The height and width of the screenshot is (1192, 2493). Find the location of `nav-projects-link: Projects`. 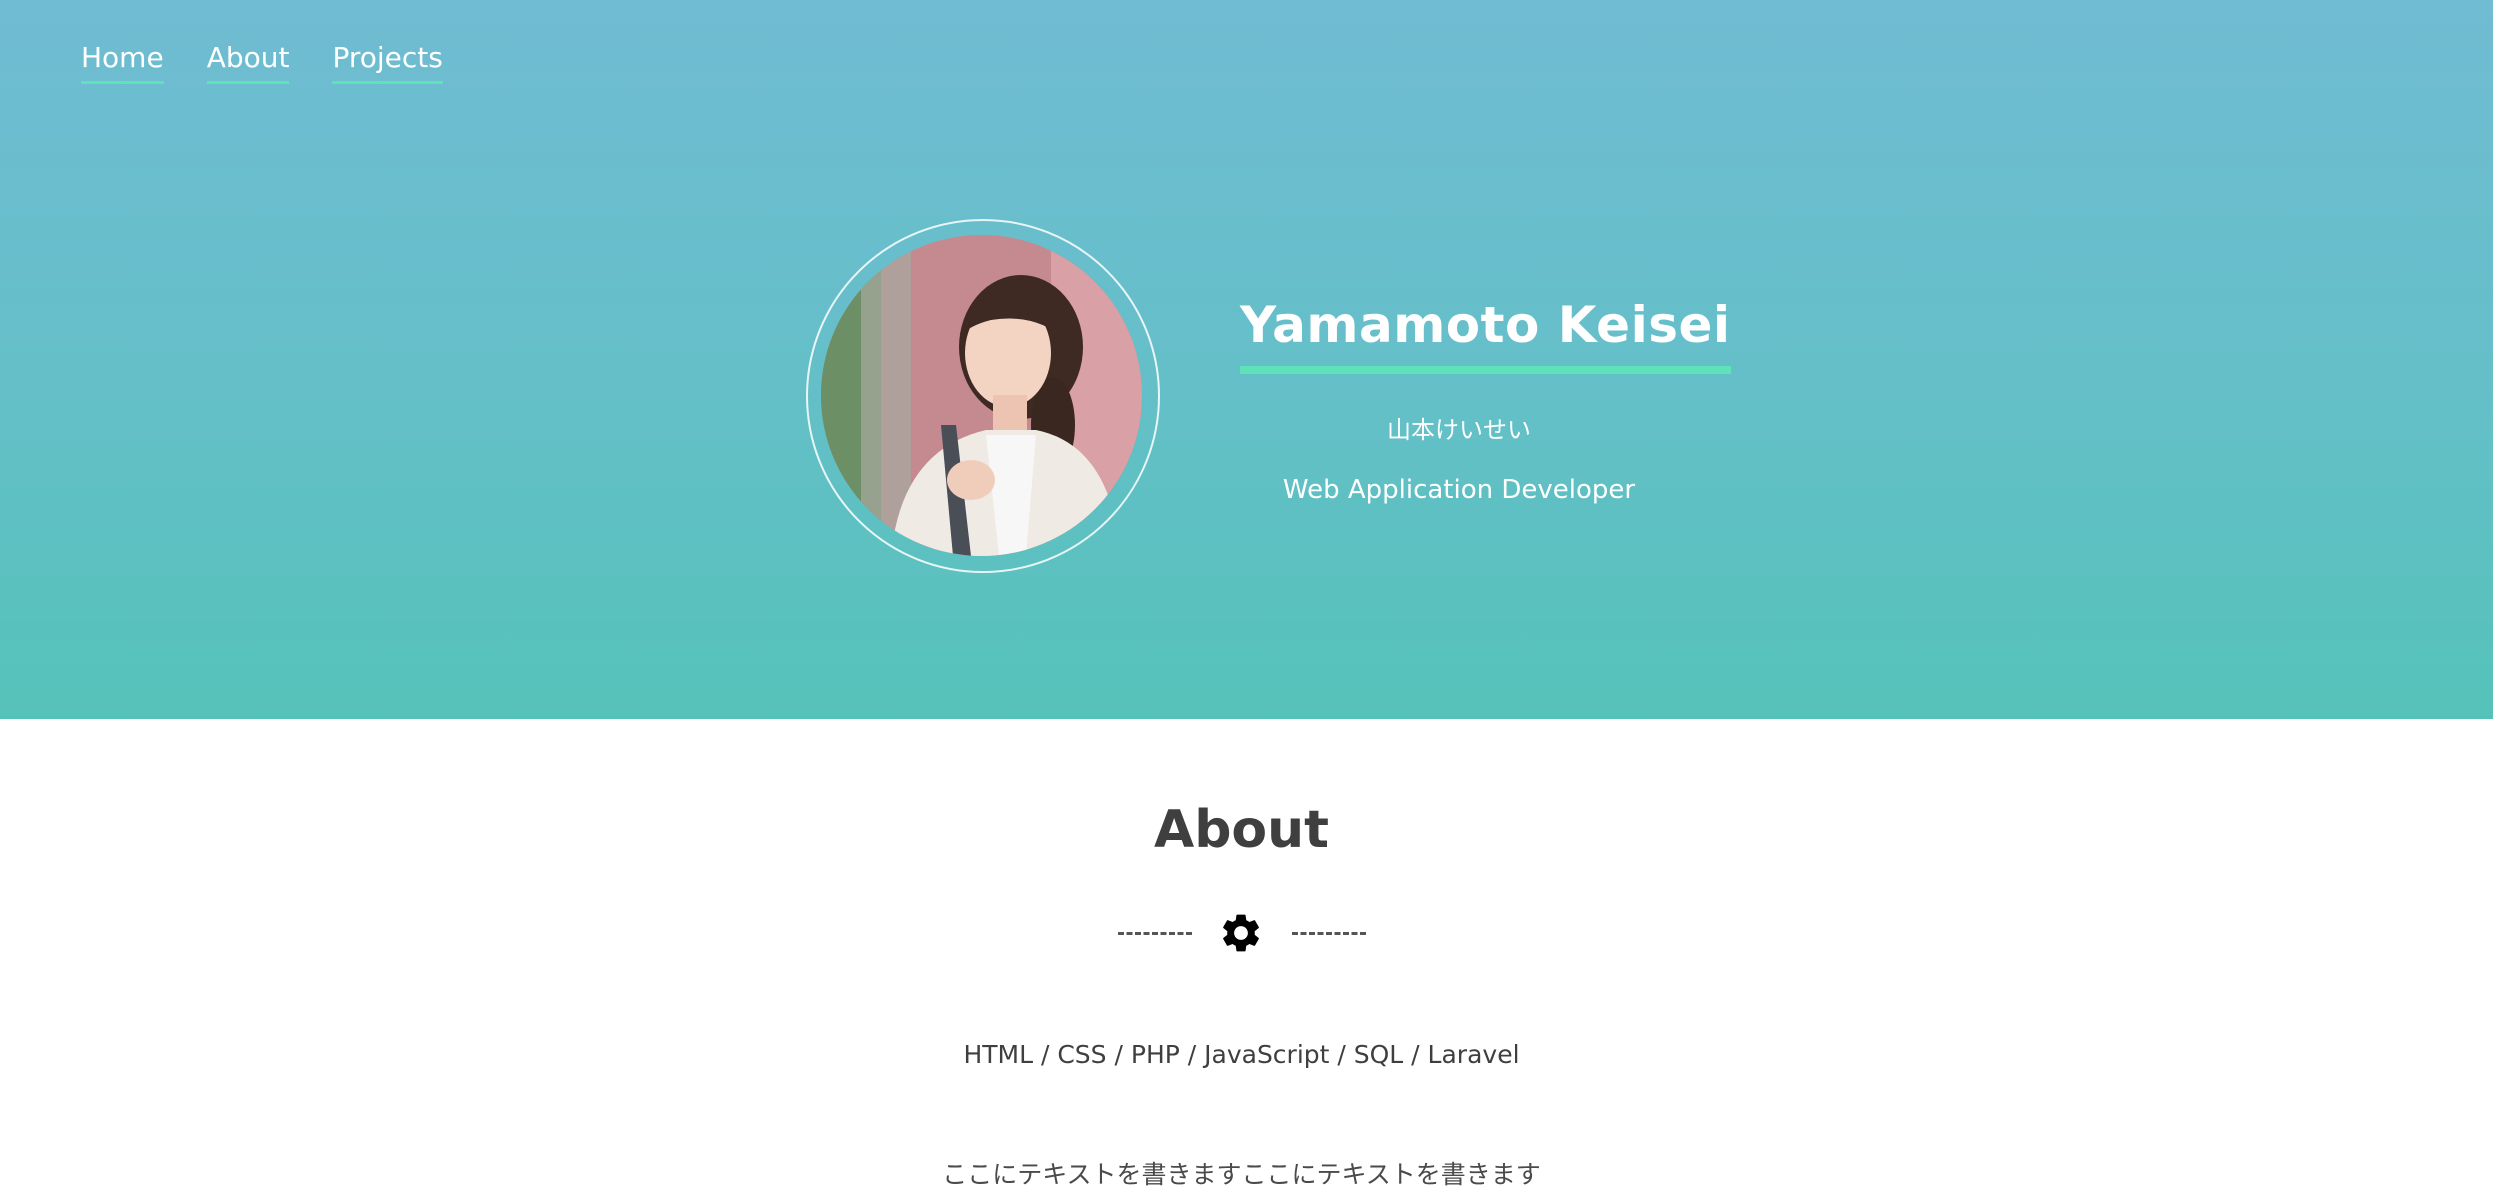

nav-projects-link: Projects is located at coordinates (387, 62).